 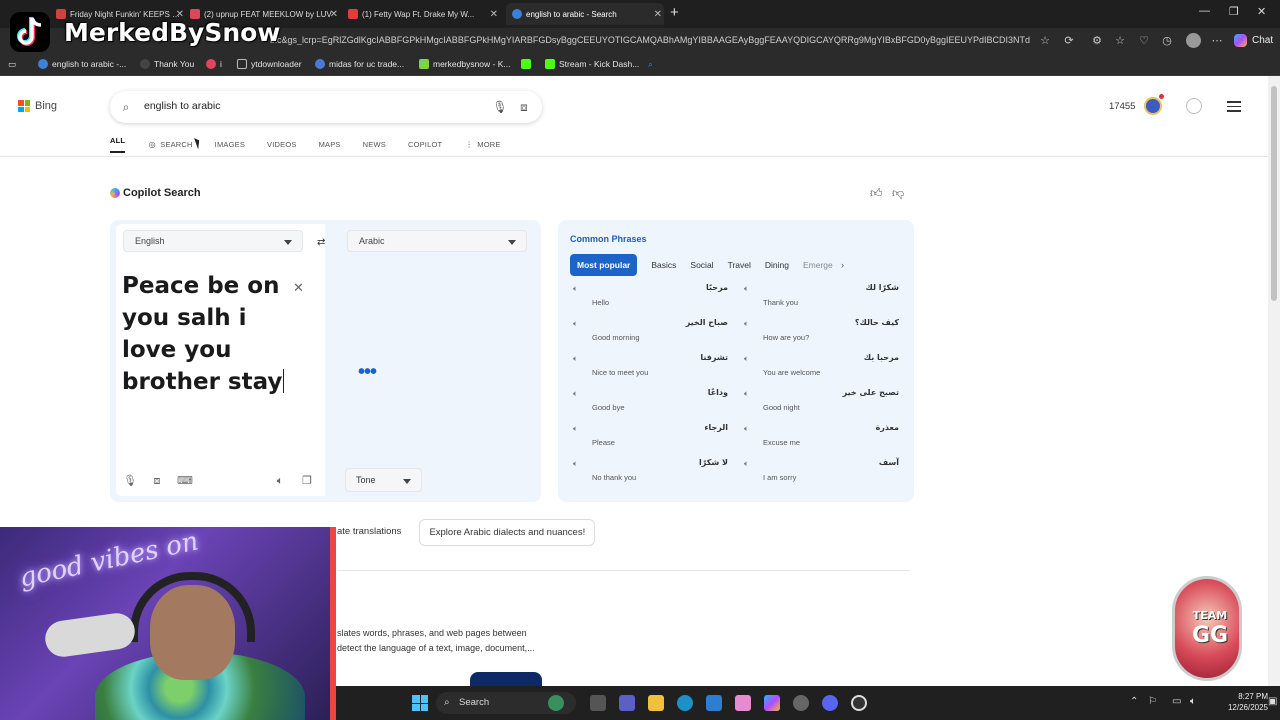 I want to click on windows-start-icon, so click(x=420, y=703).